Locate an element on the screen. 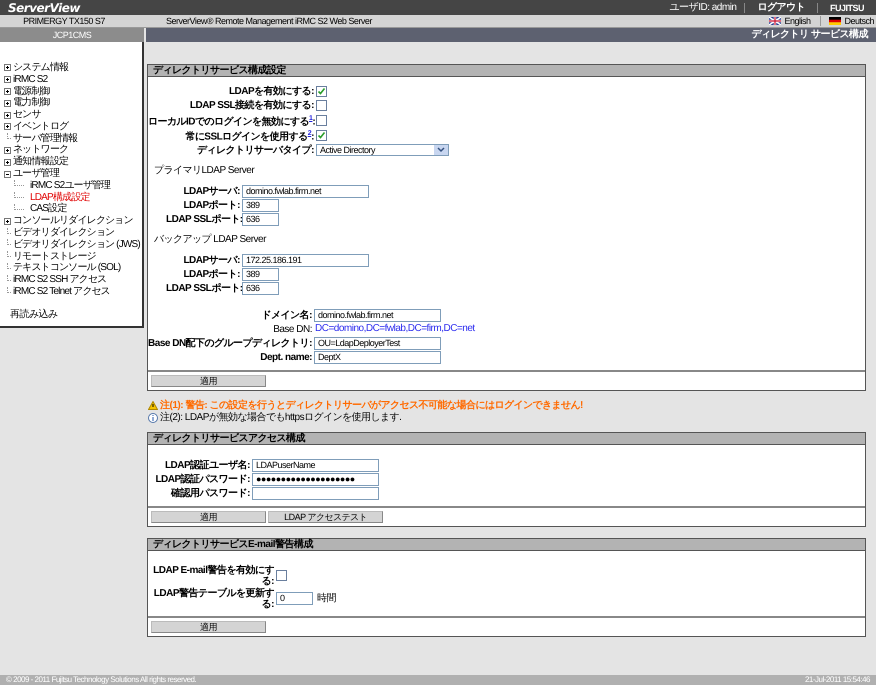 This screenshot has height=685, width=876. product-name: ServerView® Remote Management iRMC S2 Web Server is located at coordinates (269, 21).